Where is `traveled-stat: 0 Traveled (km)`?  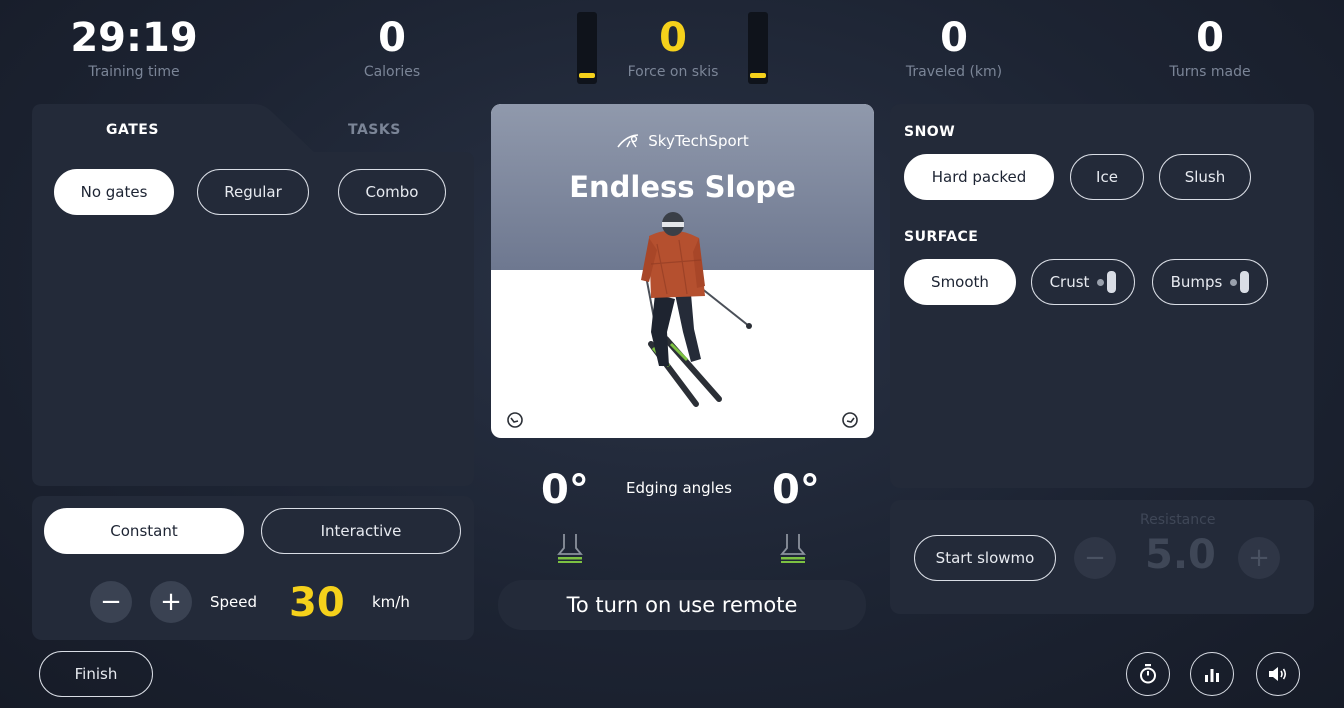 traveled-stat: 0 Traveled (km) is located at coordinates (954, 47).